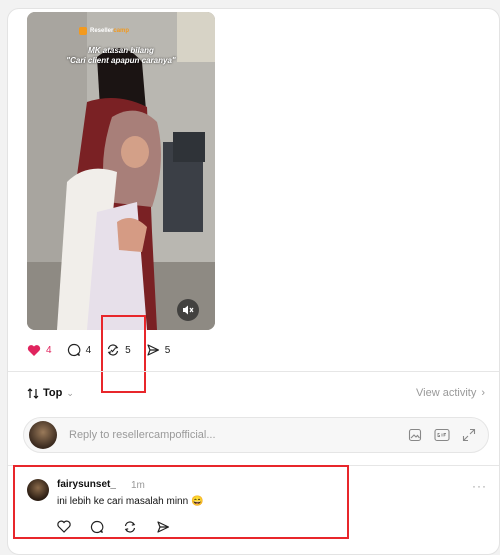  What do you see at coordinates (479, 486) in the screenshot?
I see `more-options-icon: ···` at bounding box center [479, 486].